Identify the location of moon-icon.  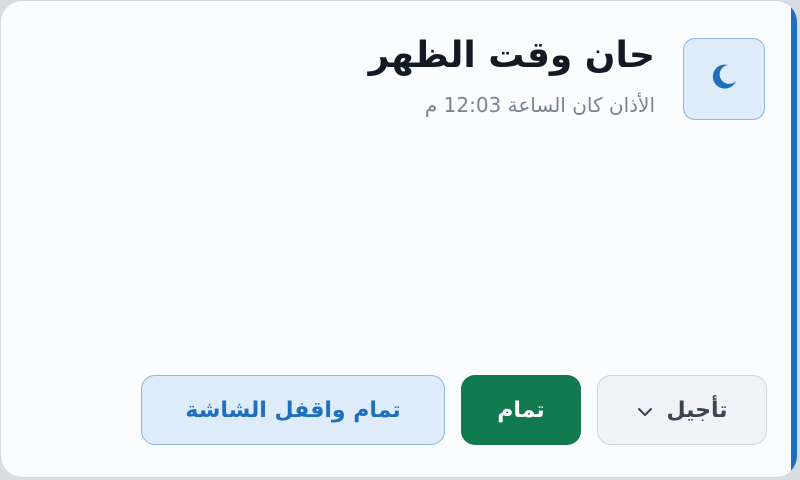
(724, 79).